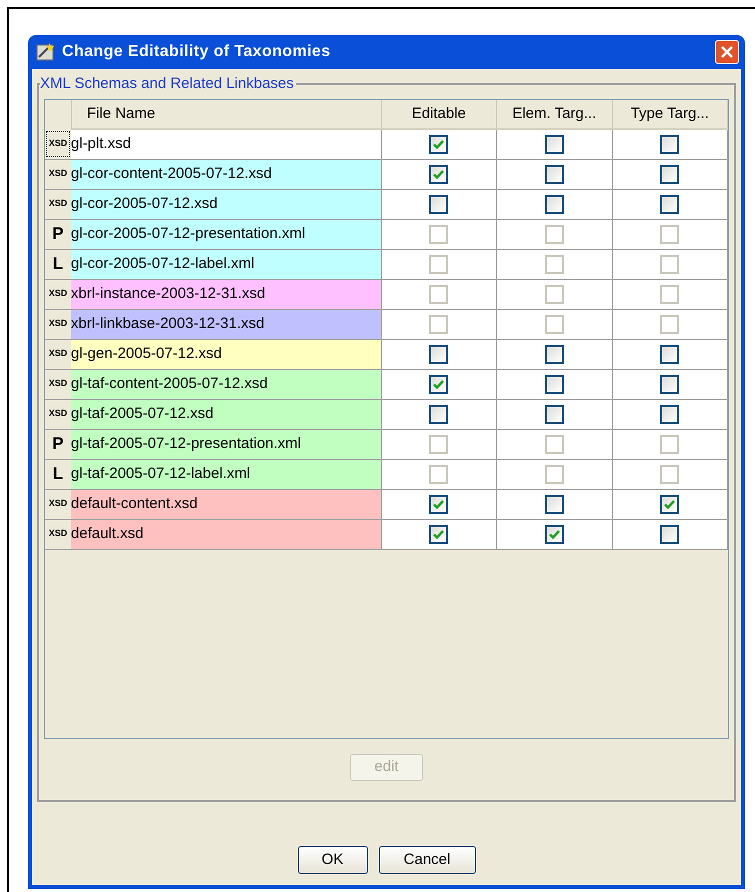 The image size is (755, 892). Describe the element at coordinates (226, 534) in the screenshot. I see `file-name-cell: default.xsd` at that location.